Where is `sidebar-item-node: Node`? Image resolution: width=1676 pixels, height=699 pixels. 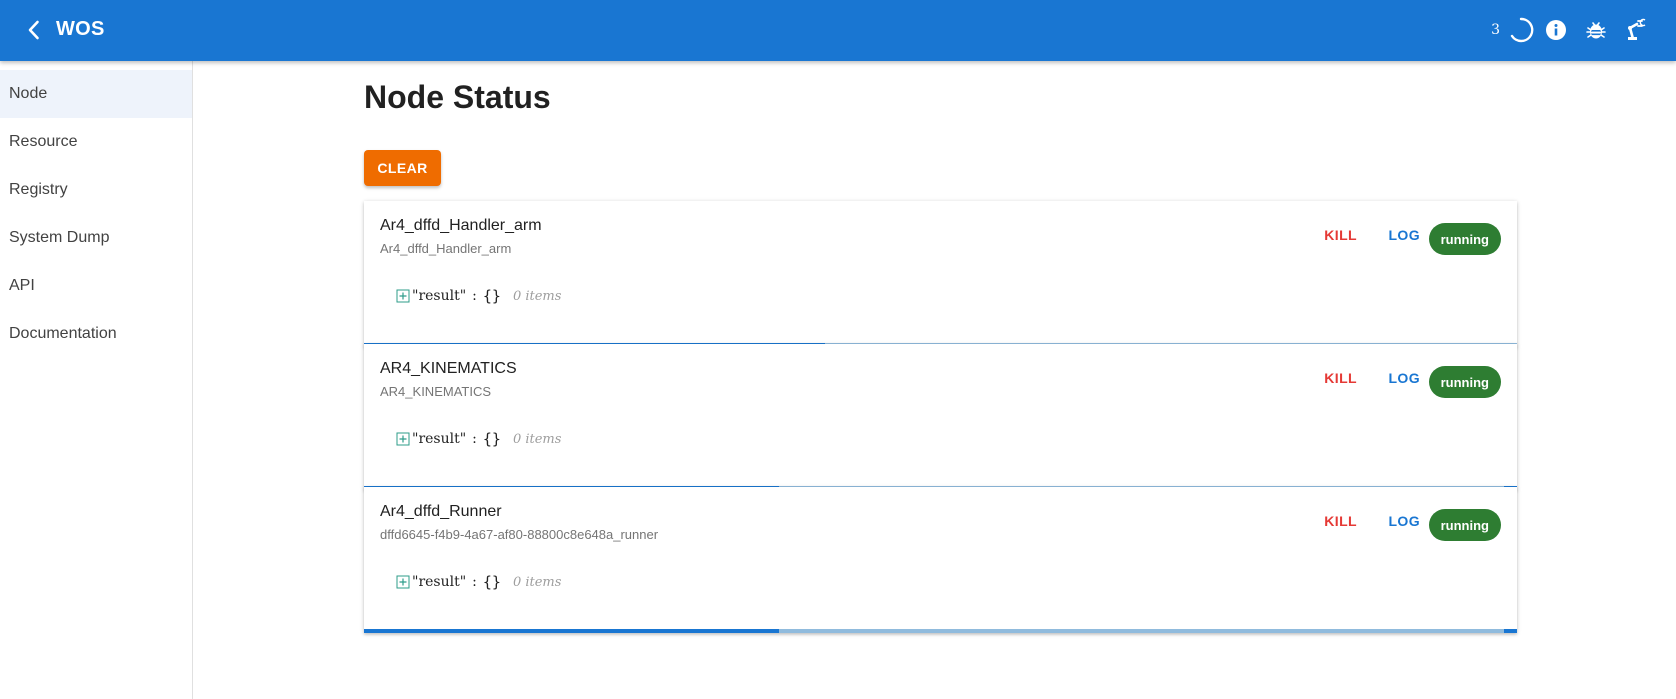
sidebar-item-node: Node is located at coordinates (96, 94).